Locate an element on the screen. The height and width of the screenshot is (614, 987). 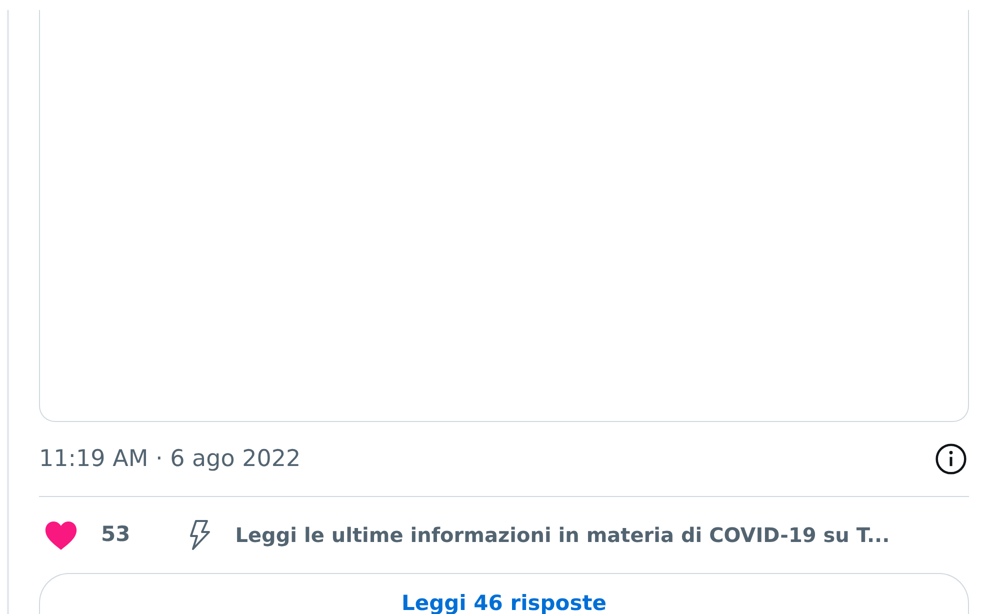
like-count: 53 is located at coordinates (115, 535).